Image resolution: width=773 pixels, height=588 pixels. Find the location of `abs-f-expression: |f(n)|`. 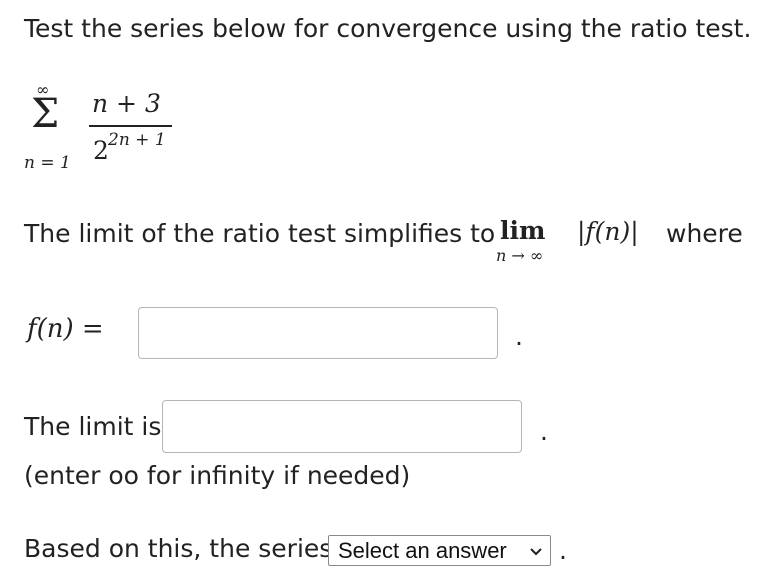

abs-f-expression: |f(n)| is located at coordinates (608, 231).